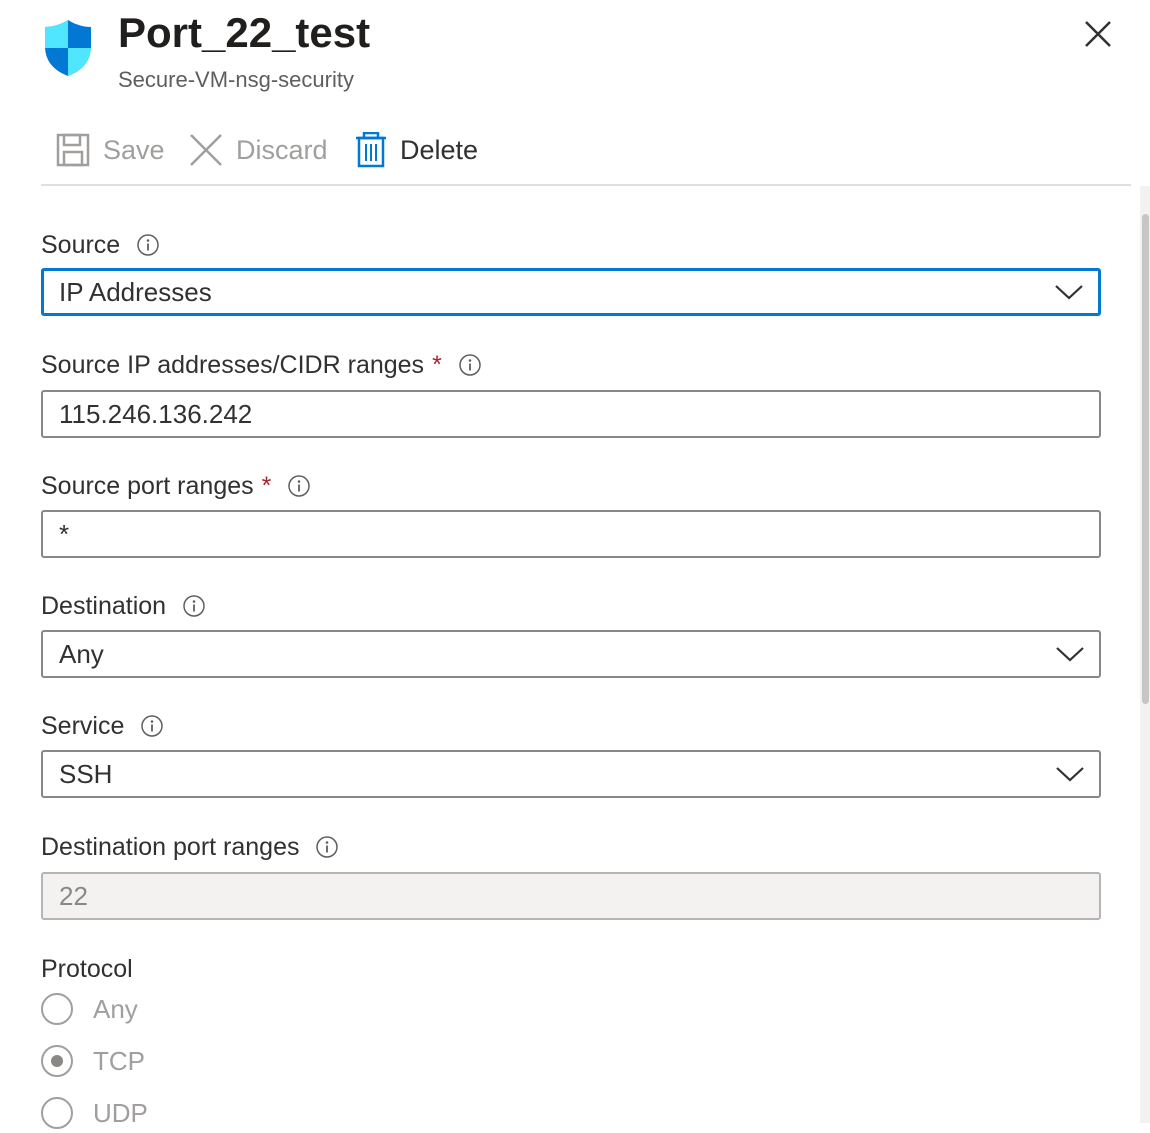 The width and height of the screenshot is (1150, 1133). What do you see at coordinates (206, 150) in the screenshot?
I see `discard-icon` at bounding box center [206, 150].